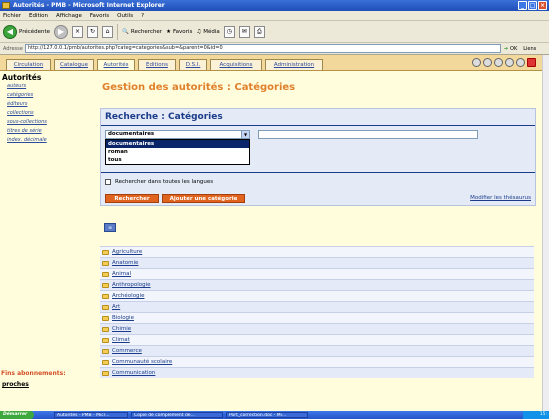 The image size is (549, 419). Describe the element at coordinates (108, 182) in the screenshot. I see `all-languages-checkbox` at that location.